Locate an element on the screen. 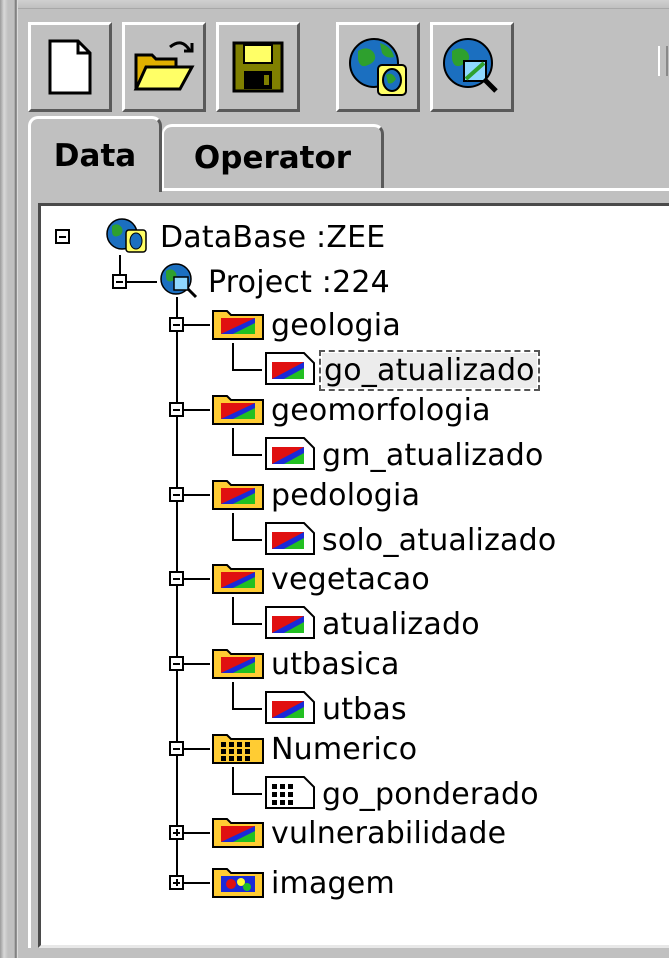  window-left-border is located at coordinates (9, 479).